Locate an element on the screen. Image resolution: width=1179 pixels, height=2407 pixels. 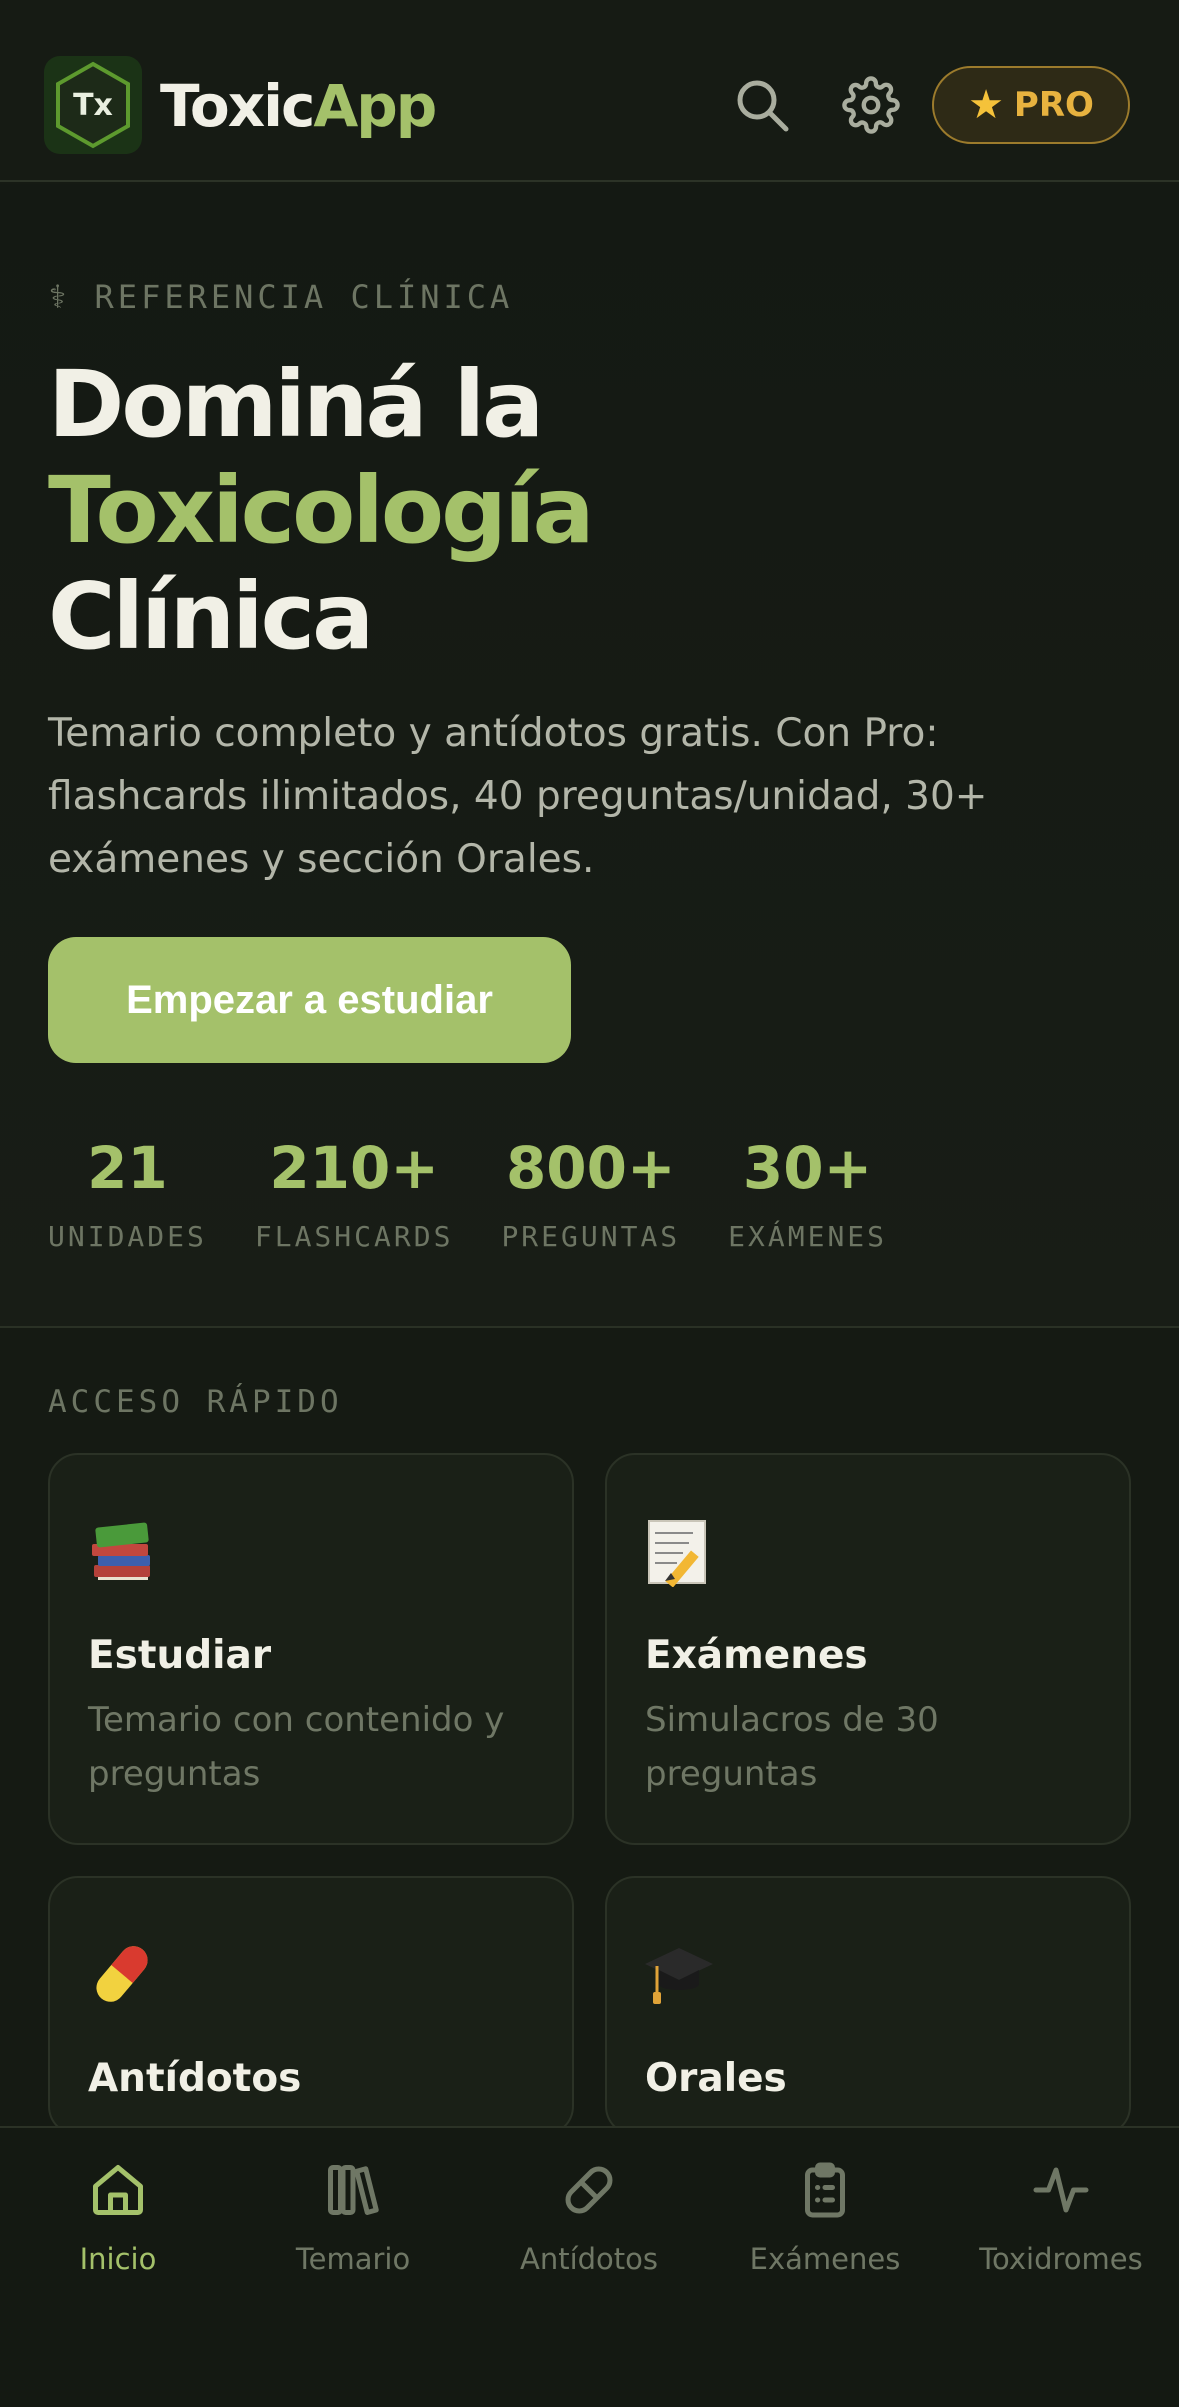
nav-label: Inicio is located at coordinates (118, 2259).